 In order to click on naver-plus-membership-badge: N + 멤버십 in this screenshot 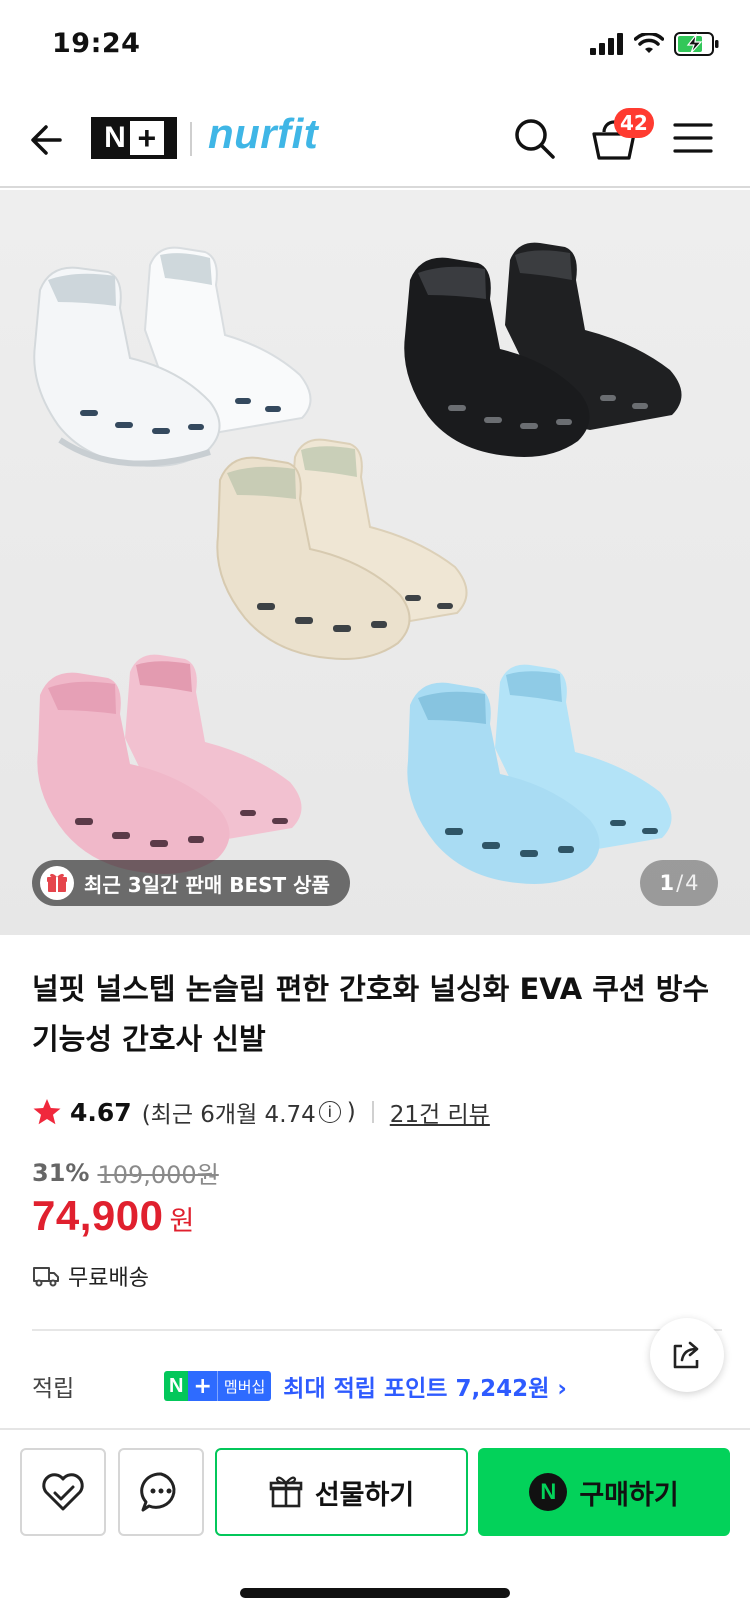, I will do `click(218, 1386)`.